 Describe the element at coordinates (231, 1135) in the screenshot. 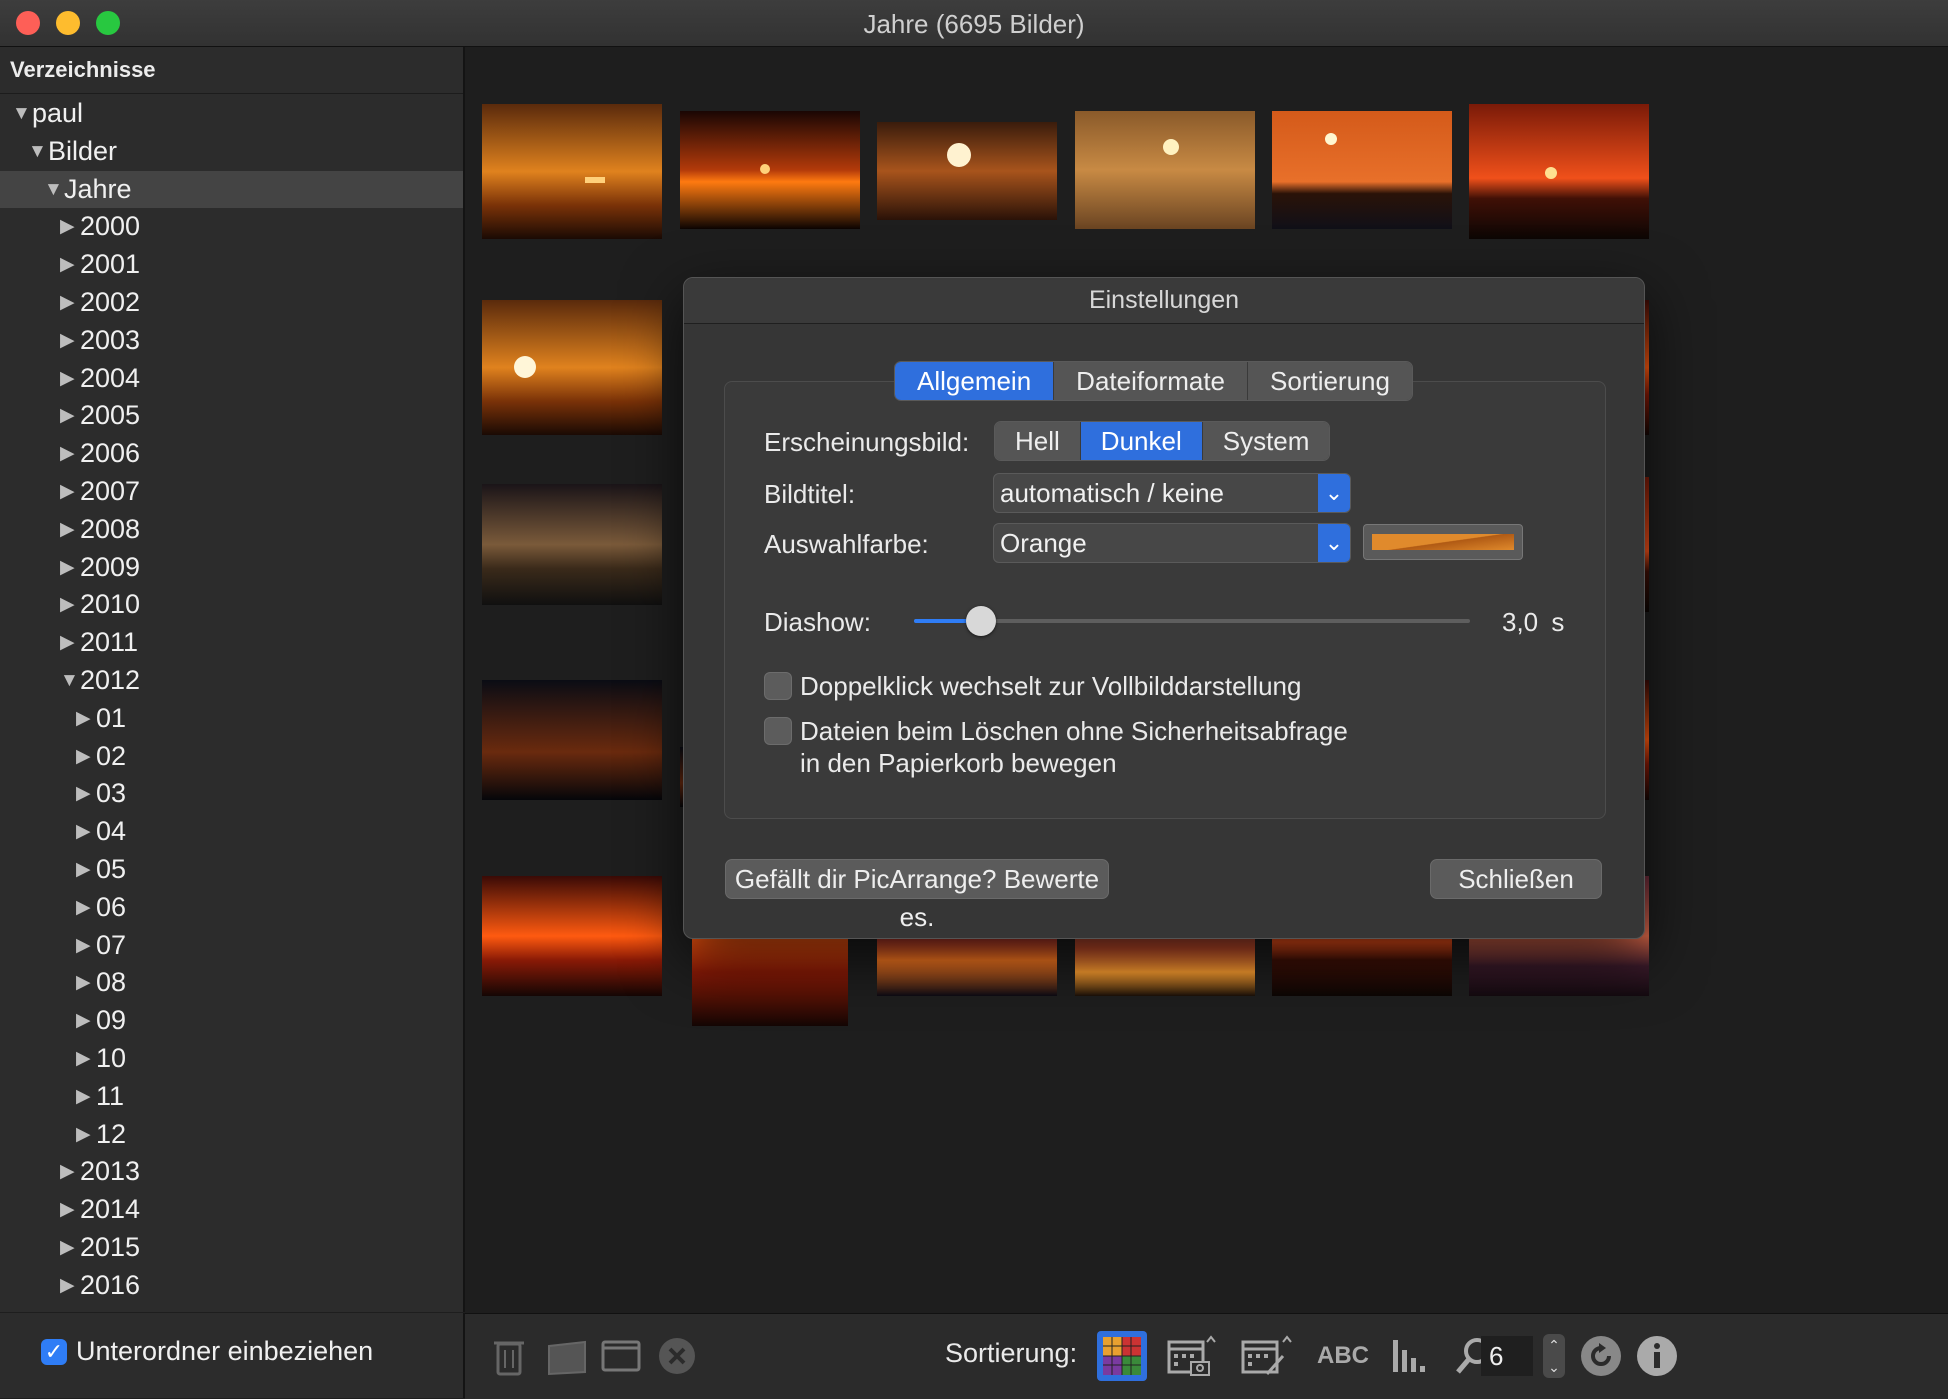

I see `tree-item-12: ▶ 12` at that location.